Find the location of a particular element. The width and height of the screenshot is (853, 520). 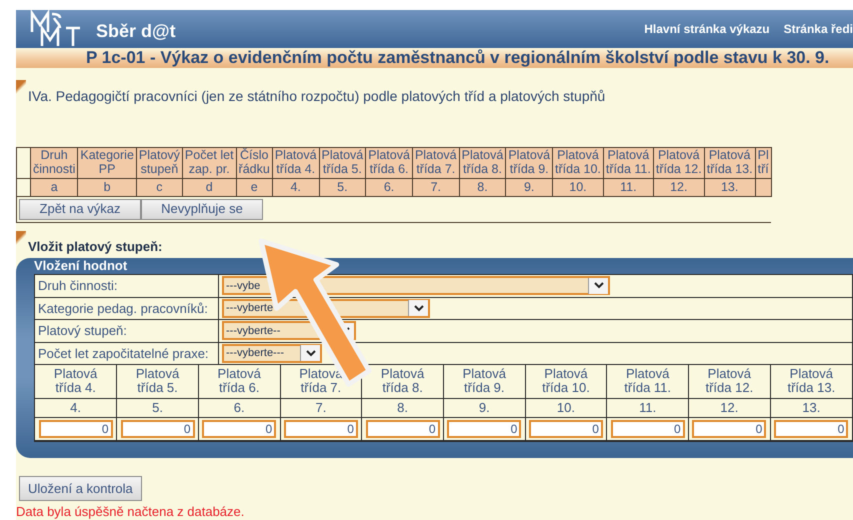

field-label: Kategorie pedag. pracovníků: is located at coordinates (126, 308).